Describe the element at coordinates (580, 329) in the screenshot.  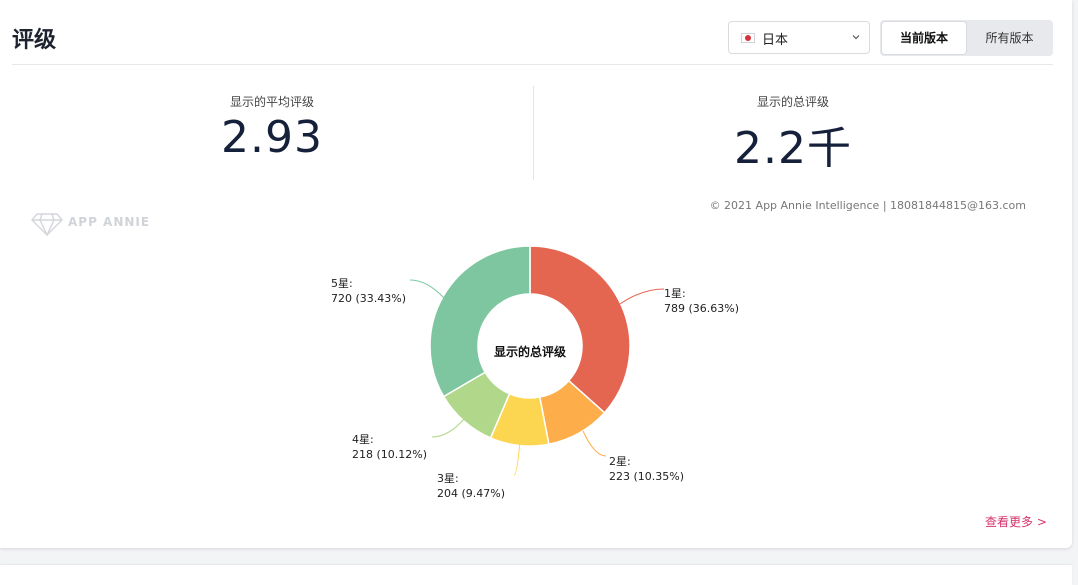
I see `donut-slice-star1` at that location.